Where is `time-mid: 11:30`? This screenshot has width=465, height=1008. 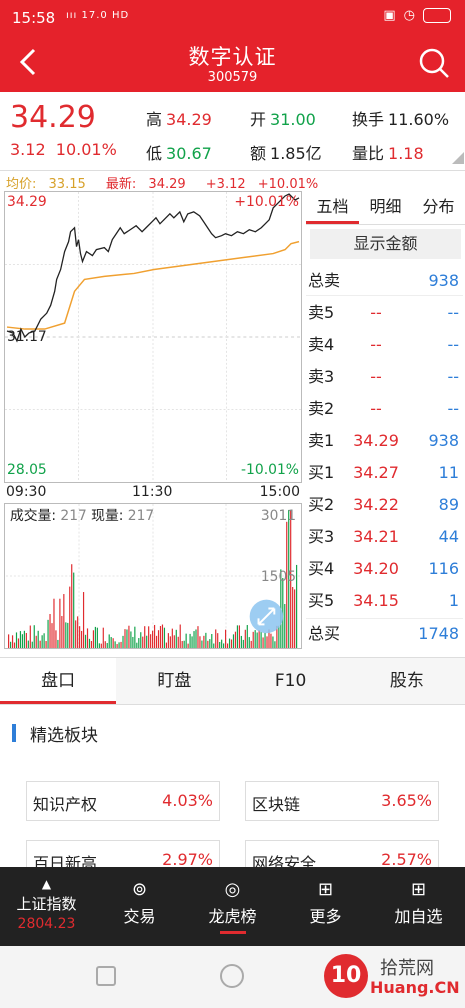
time-mid: 11:30 is located at coordinates (152, 492).